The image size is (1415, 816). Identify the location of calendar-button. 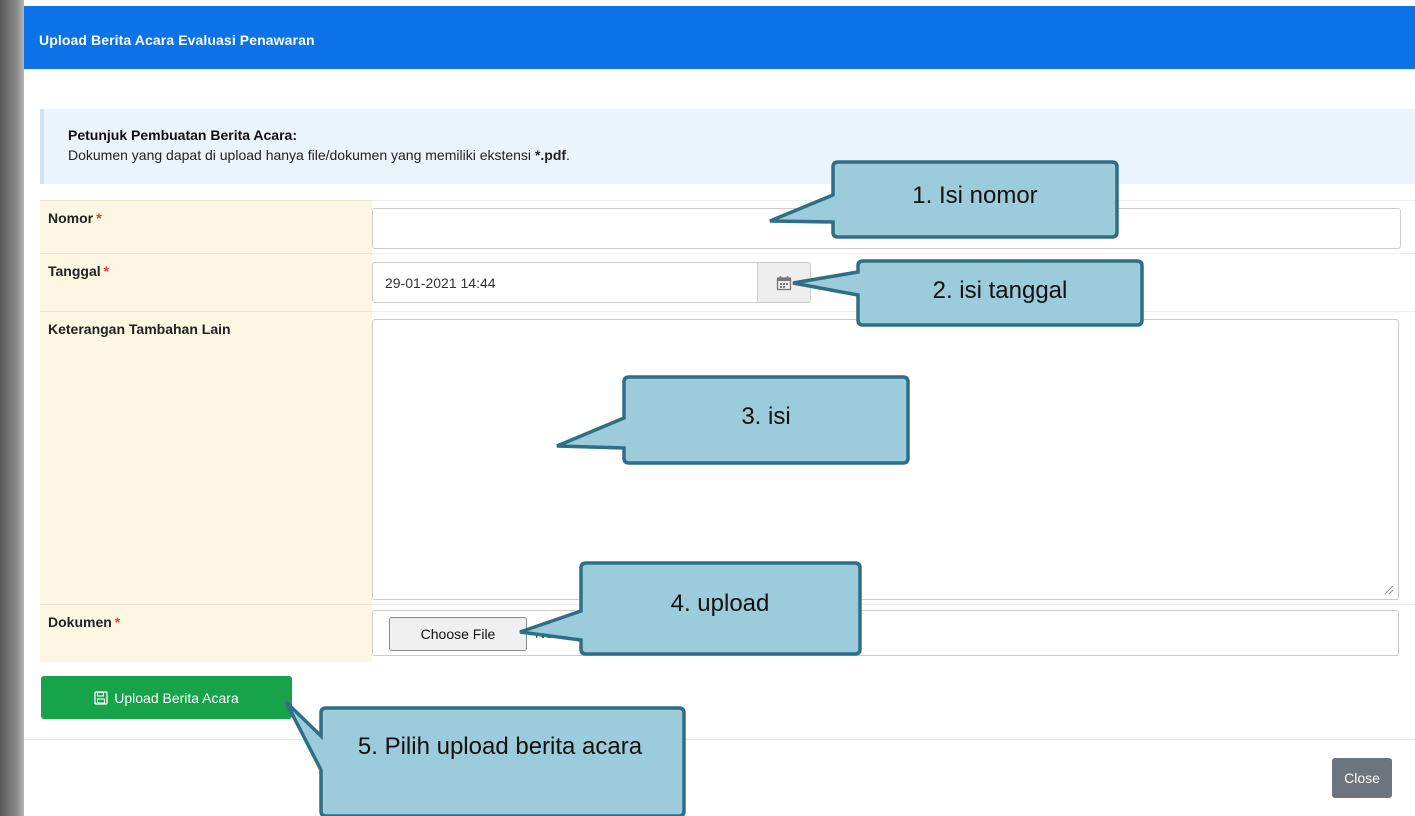
(784, 282).